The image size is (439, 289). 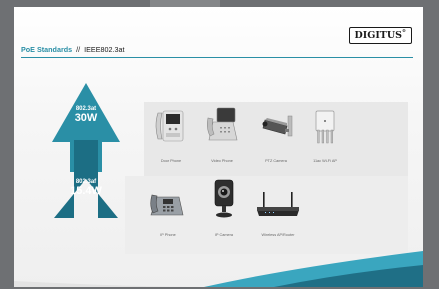 I want to click on device-label-video-phone: Video Phone, so click(x=222, y=161).